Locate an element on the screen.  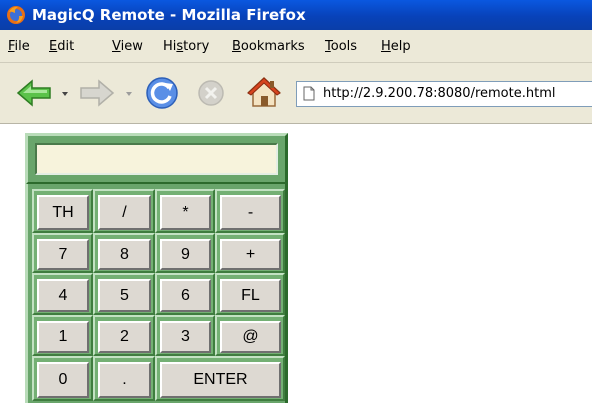
keypad-cell: / is located at coordinates (124, 211).